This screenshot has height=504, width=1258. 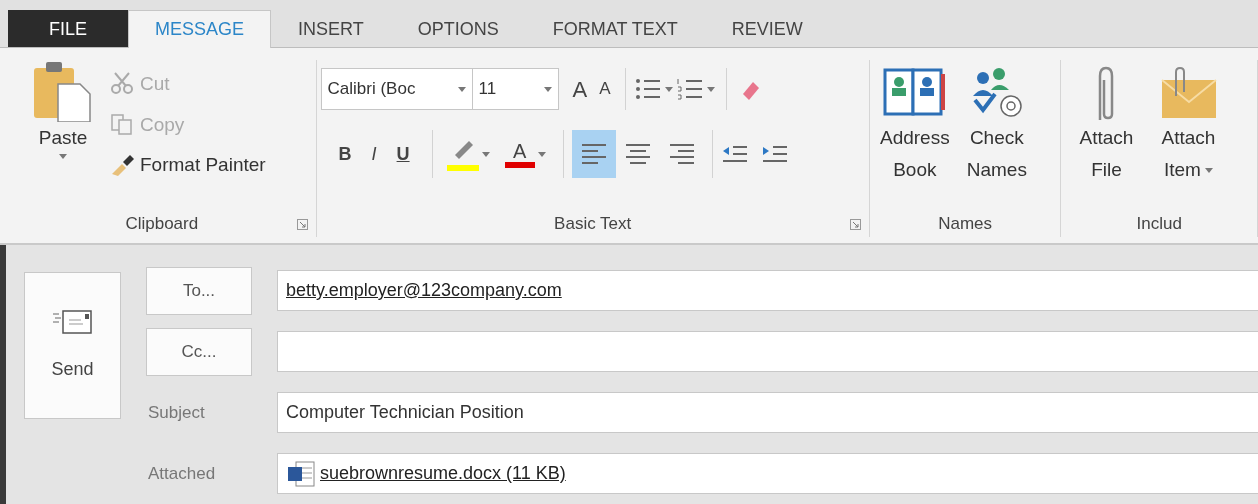 I want to click on ribbon-button: Attach Item, so click(x=1188, y=138).